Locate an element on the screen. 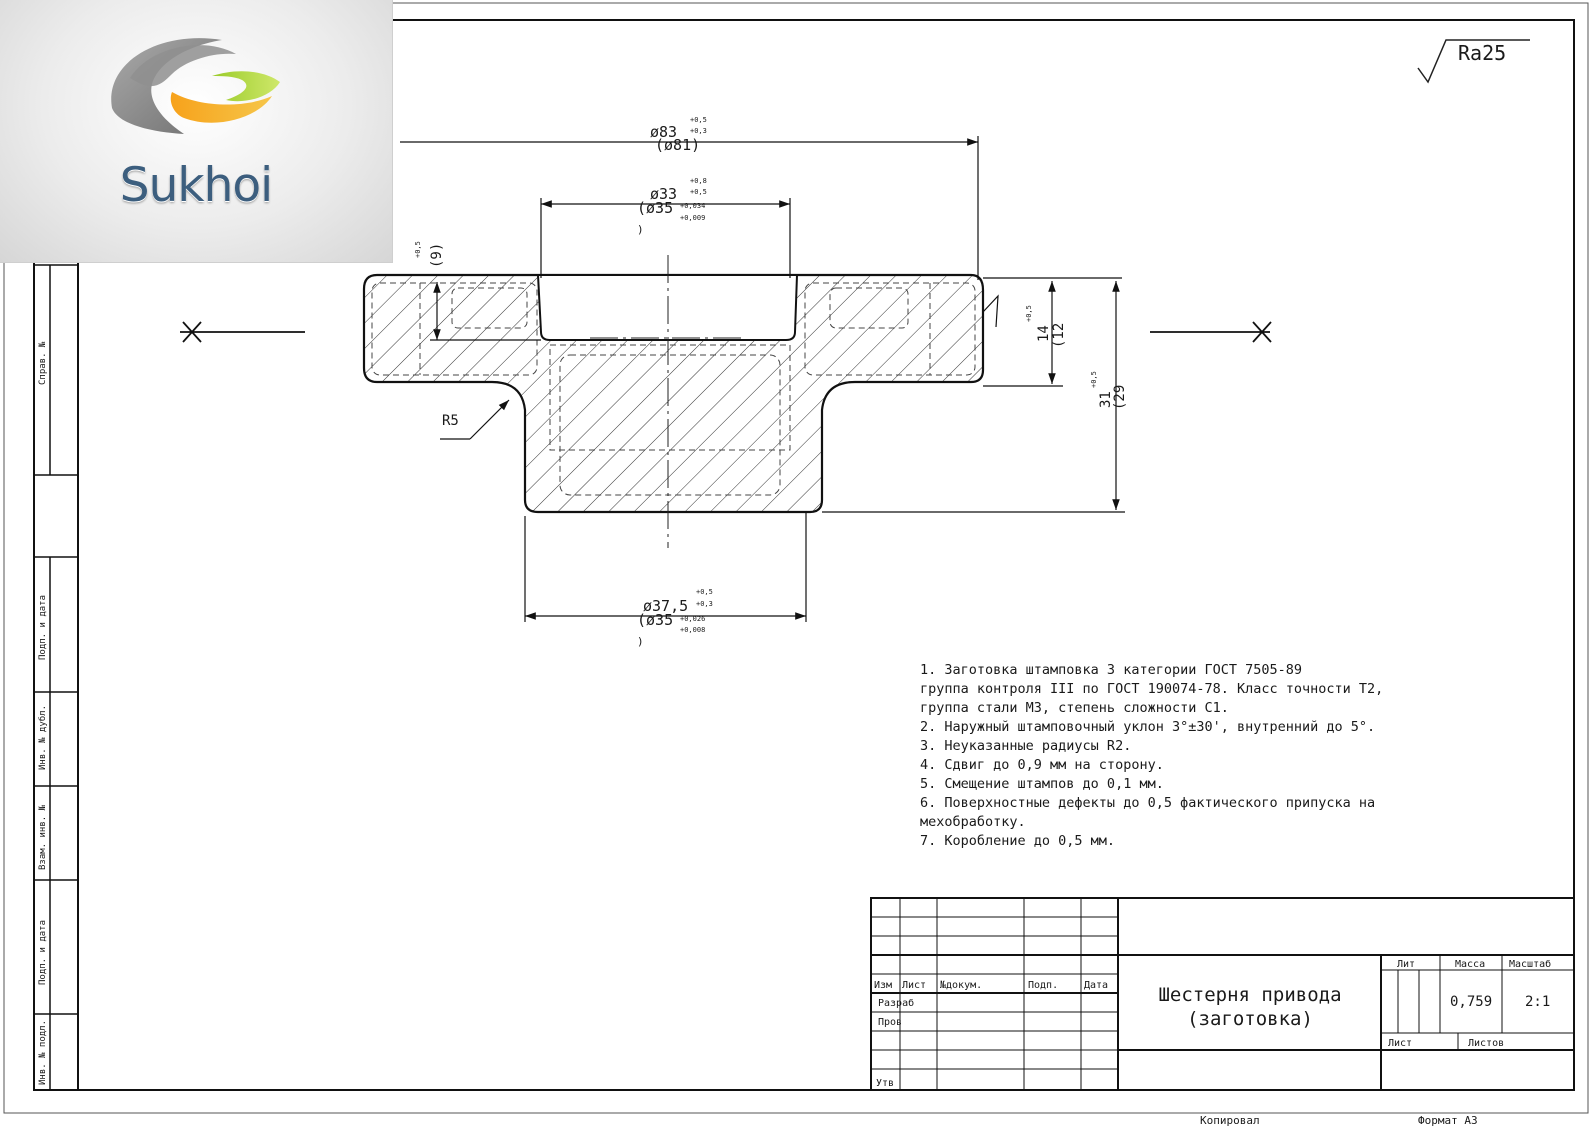 The height and width of the screenshot is (1127, 1592). note-line: 4. Сдвиг до 0,9 мм на сторону. is located at coordinates (1042, 765).